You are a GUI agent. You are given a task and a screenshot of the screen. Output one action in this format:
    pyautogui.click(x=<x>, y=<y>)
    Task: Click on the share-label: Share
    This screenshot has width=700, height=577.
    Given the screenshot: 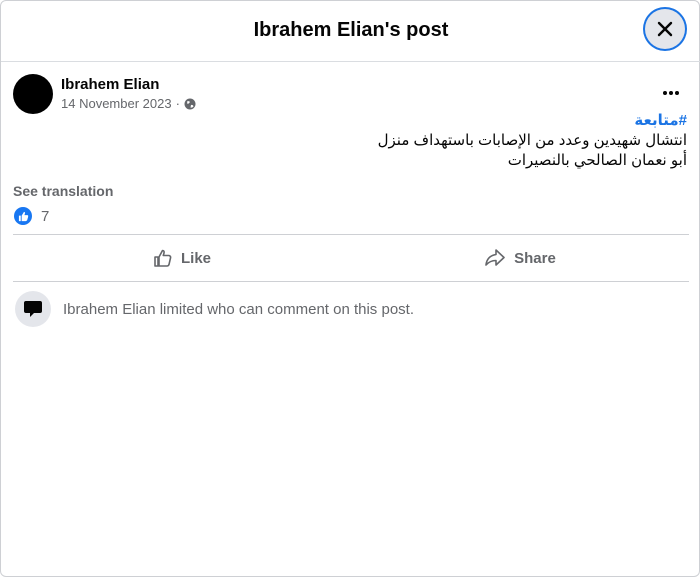 What is the action you would take?
    pyautogui.click(x=535, y=258)
    